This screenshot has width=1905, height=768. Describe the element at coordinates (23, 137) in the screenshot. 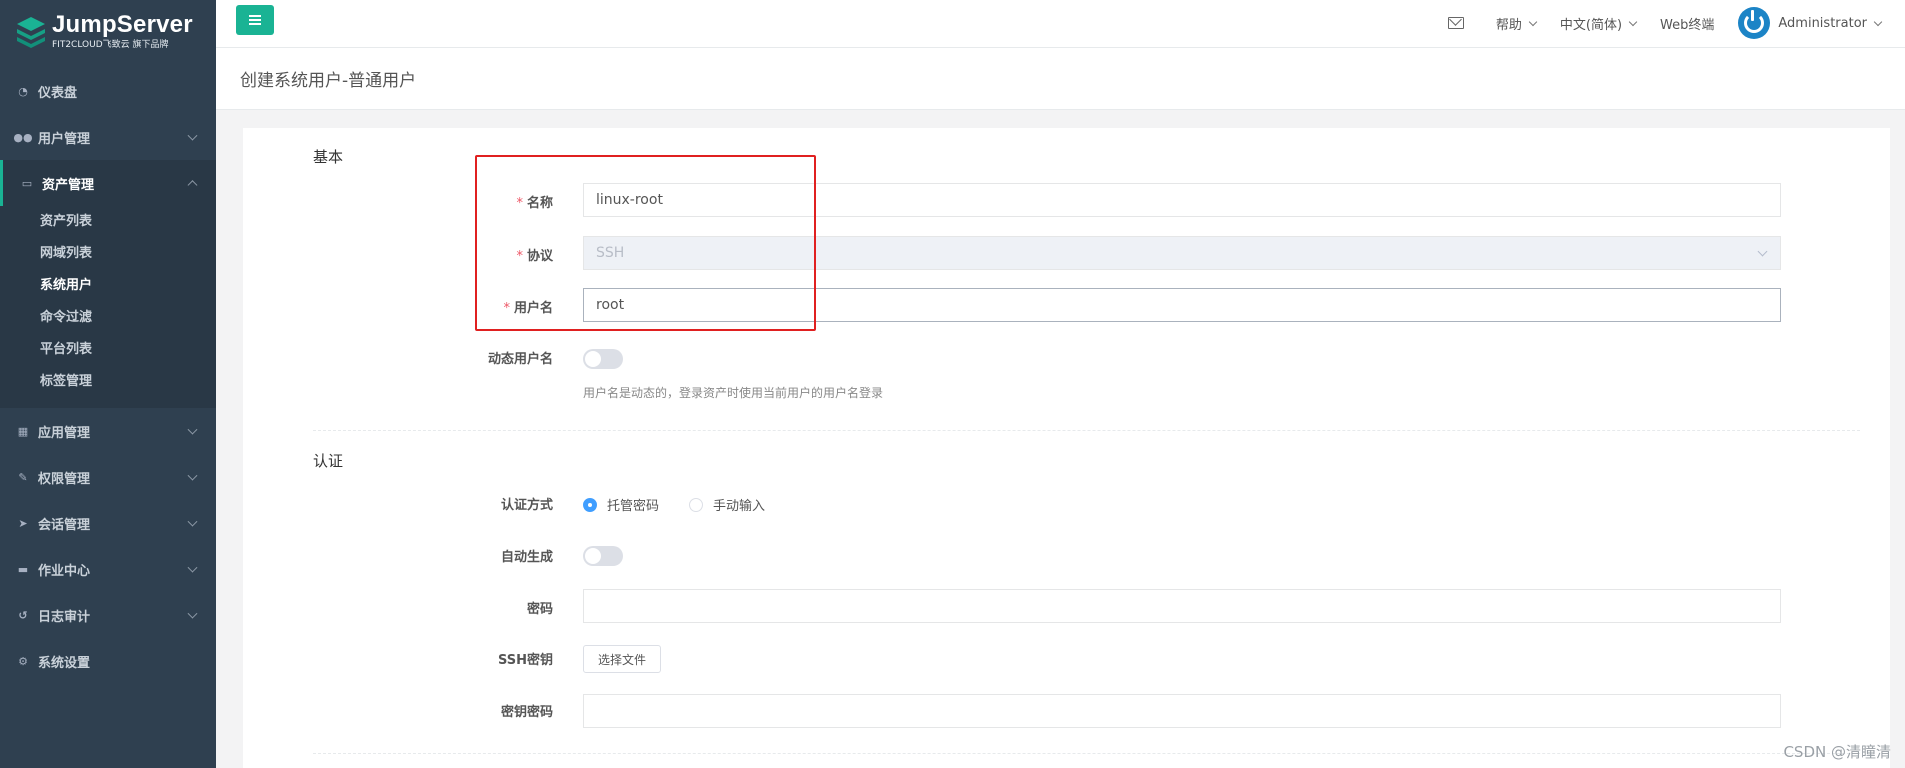

I see `users-icon: ●●` at that location.